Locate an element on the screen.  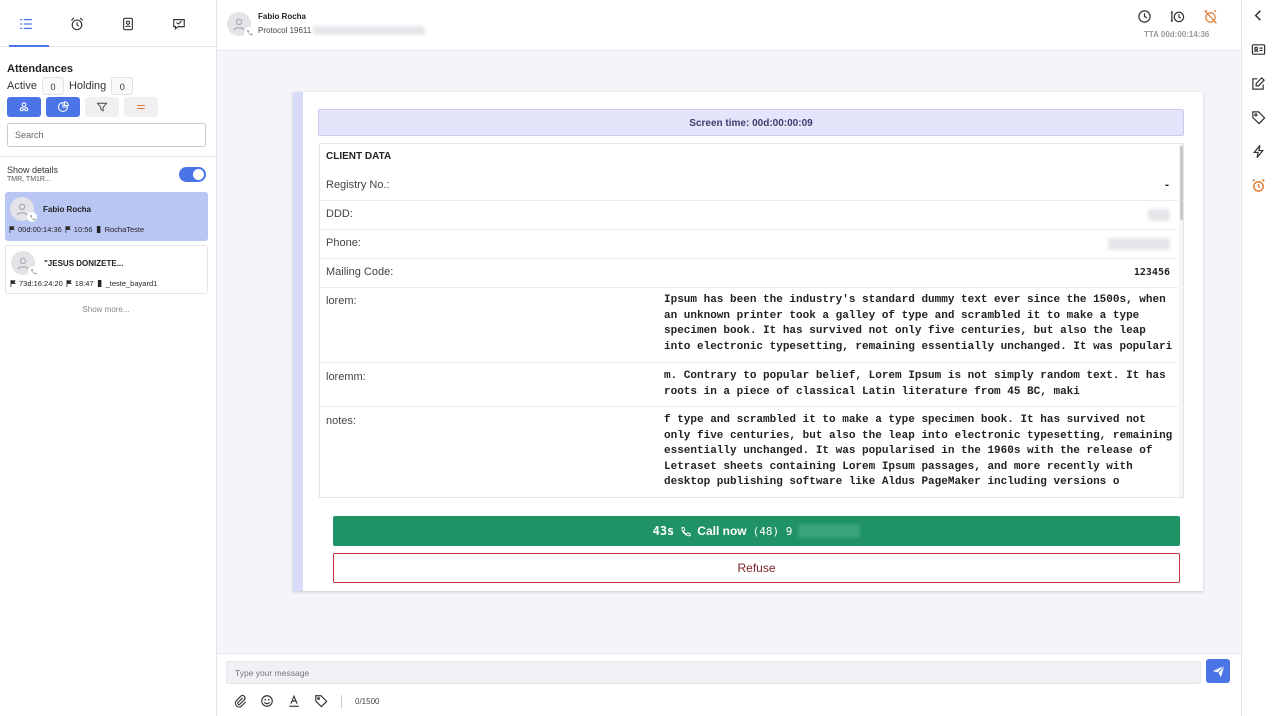
send-button is located at coordinates (1218, 671).